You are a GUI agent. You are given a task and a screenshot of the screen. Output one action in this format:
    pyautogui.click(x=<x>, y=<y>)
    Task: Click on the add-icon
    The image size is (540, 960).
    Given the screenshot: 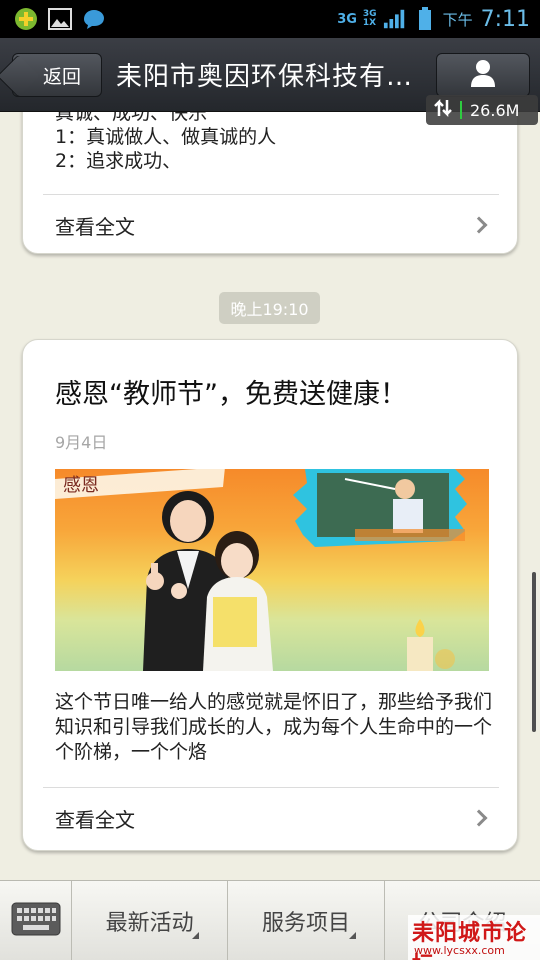 What is the action you would take?
    pyautogui.click(x=26, y=19)
    